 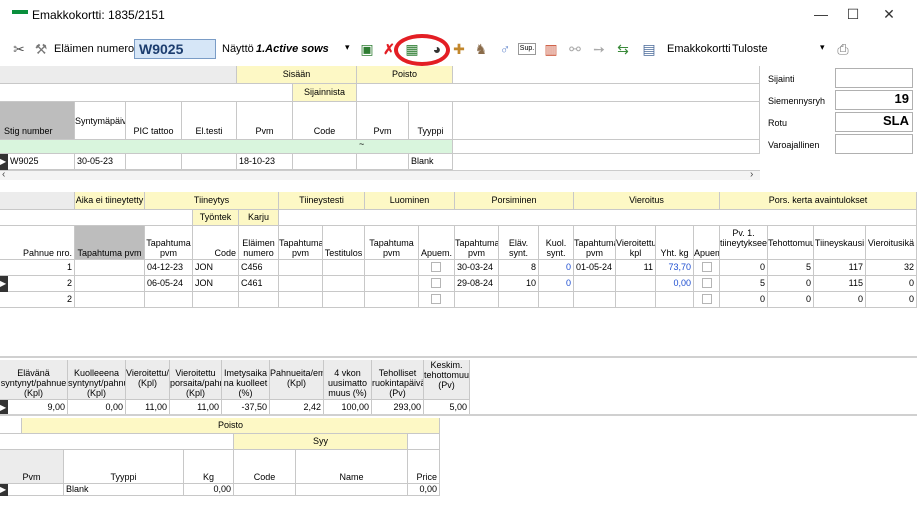 I want to click on col-birthdate: Syntymäpäivä, so click(x=100, y=121).